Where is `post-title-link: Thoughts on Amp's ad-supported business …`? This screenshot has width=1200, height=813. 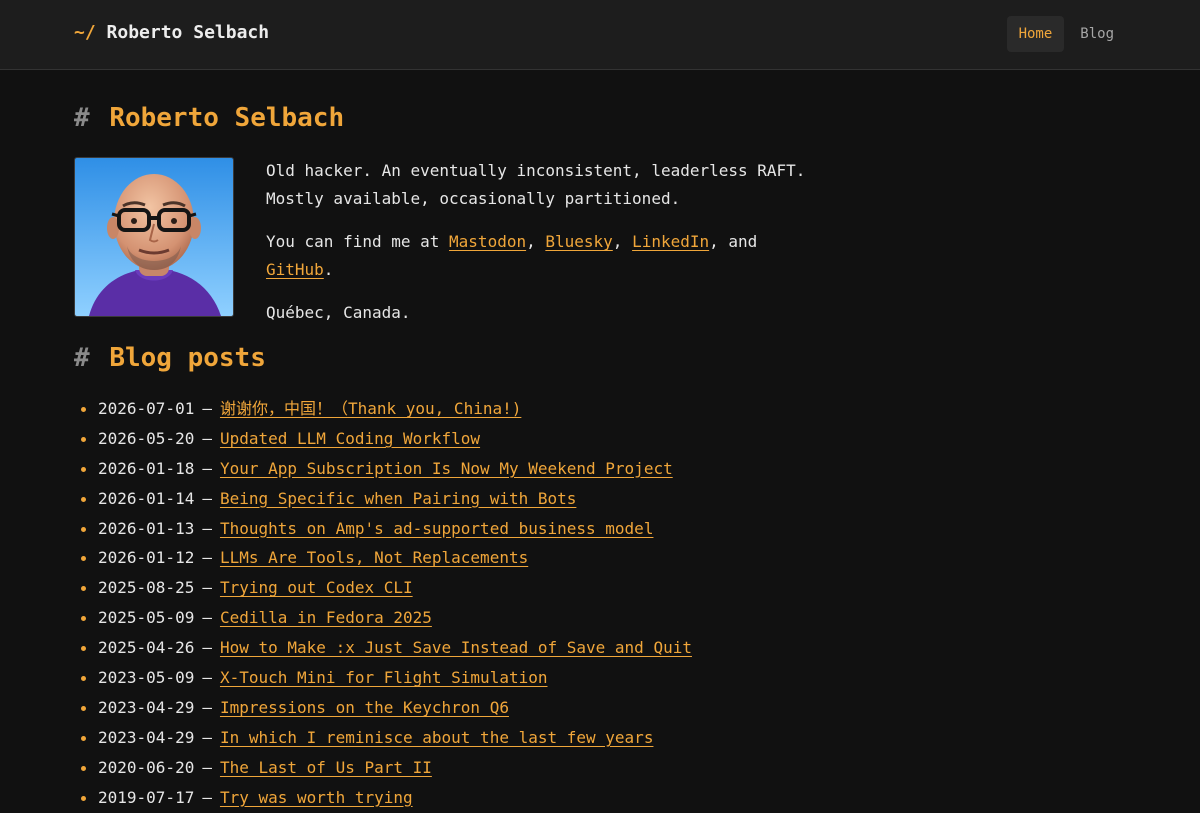 post-title-link: Thoughts on Amp's ad-supported business … is located at coordinates (436, 528).